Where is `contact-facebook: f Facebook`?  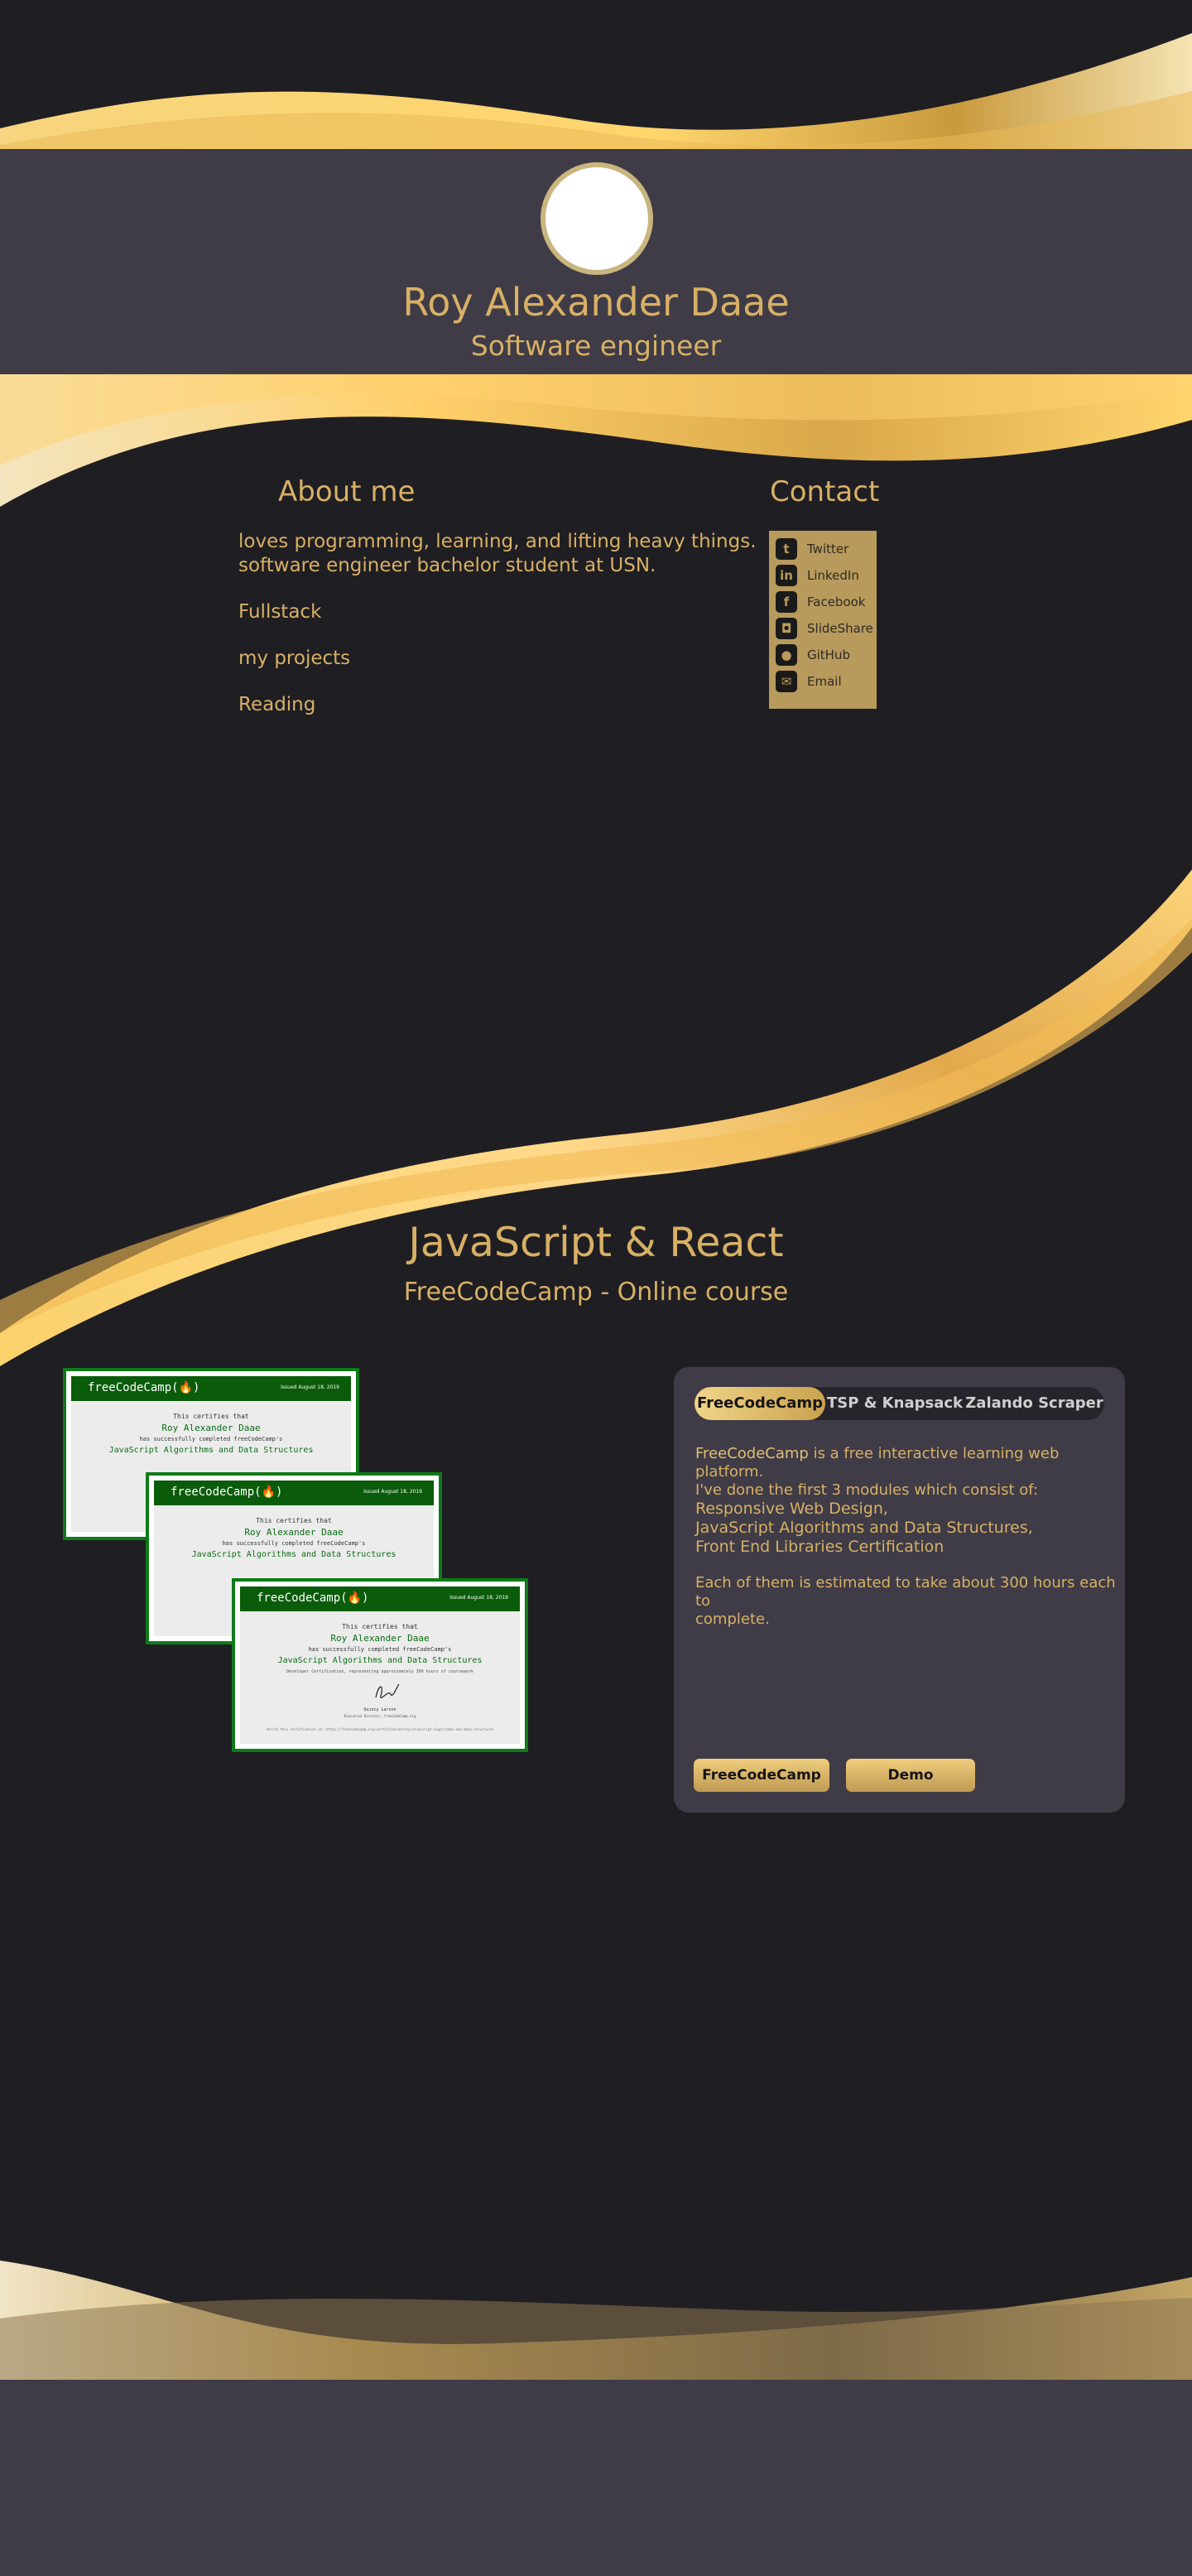
contact-facebook: f Facebook is located at coordinates (820, 602).